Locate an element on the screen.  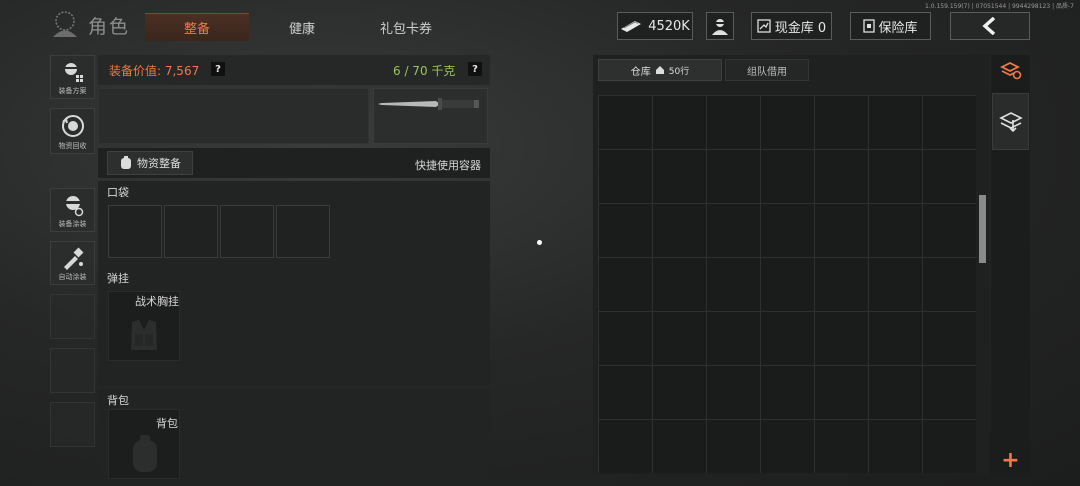
cursor-dot is located at coordinates (539, 242).